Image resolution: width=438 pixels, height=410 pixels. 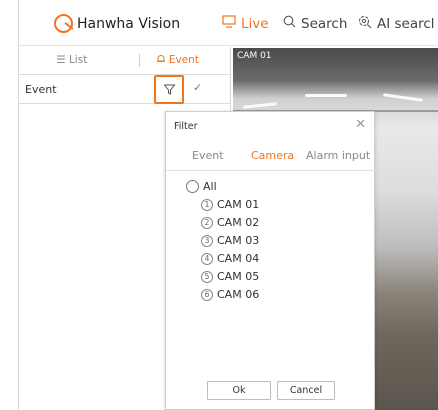 What do you see at coordinates (197, 87) in the screenshot?
I see `check-icon: ✓` at bounding box center [197, 87].